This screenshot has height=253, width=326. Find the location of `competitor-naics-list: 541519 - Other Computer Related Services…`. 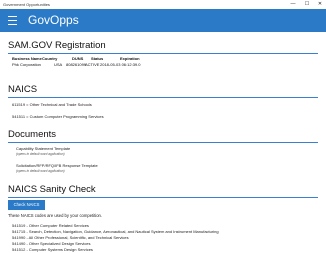

competitor-naics-list: 541519 - Other Computer Related Services… is located at coordinates (115, 238).